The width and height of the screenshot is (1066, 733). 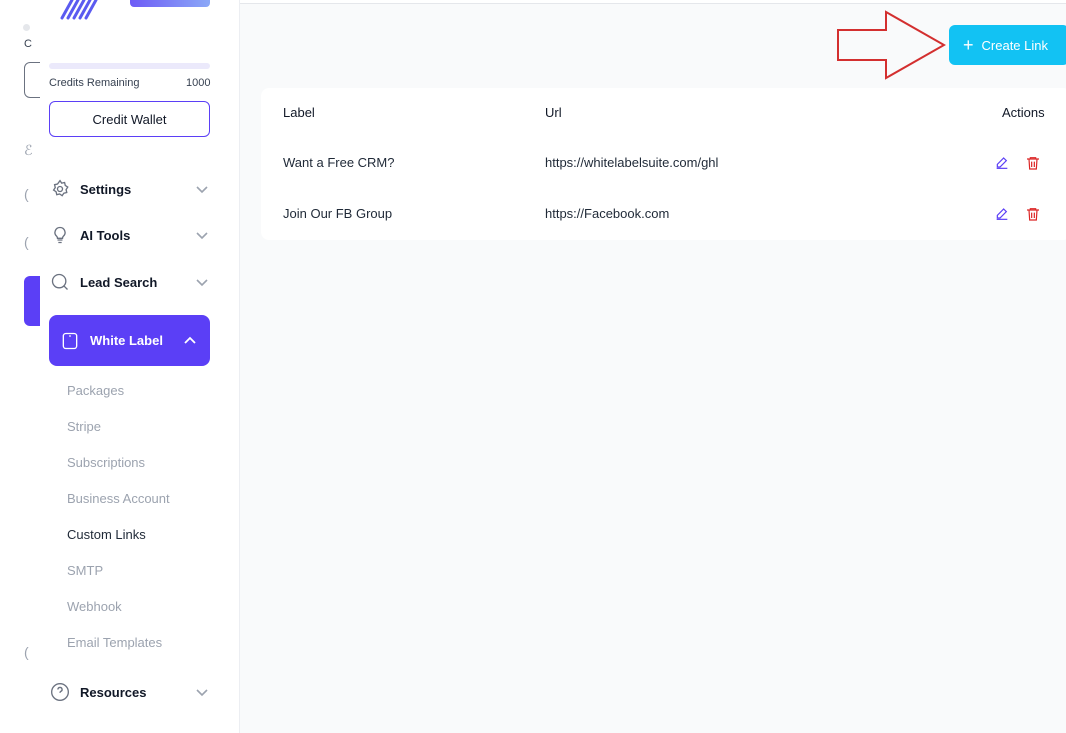 I want to click on nav-white-label: White Label, so click(x=129, y=340).